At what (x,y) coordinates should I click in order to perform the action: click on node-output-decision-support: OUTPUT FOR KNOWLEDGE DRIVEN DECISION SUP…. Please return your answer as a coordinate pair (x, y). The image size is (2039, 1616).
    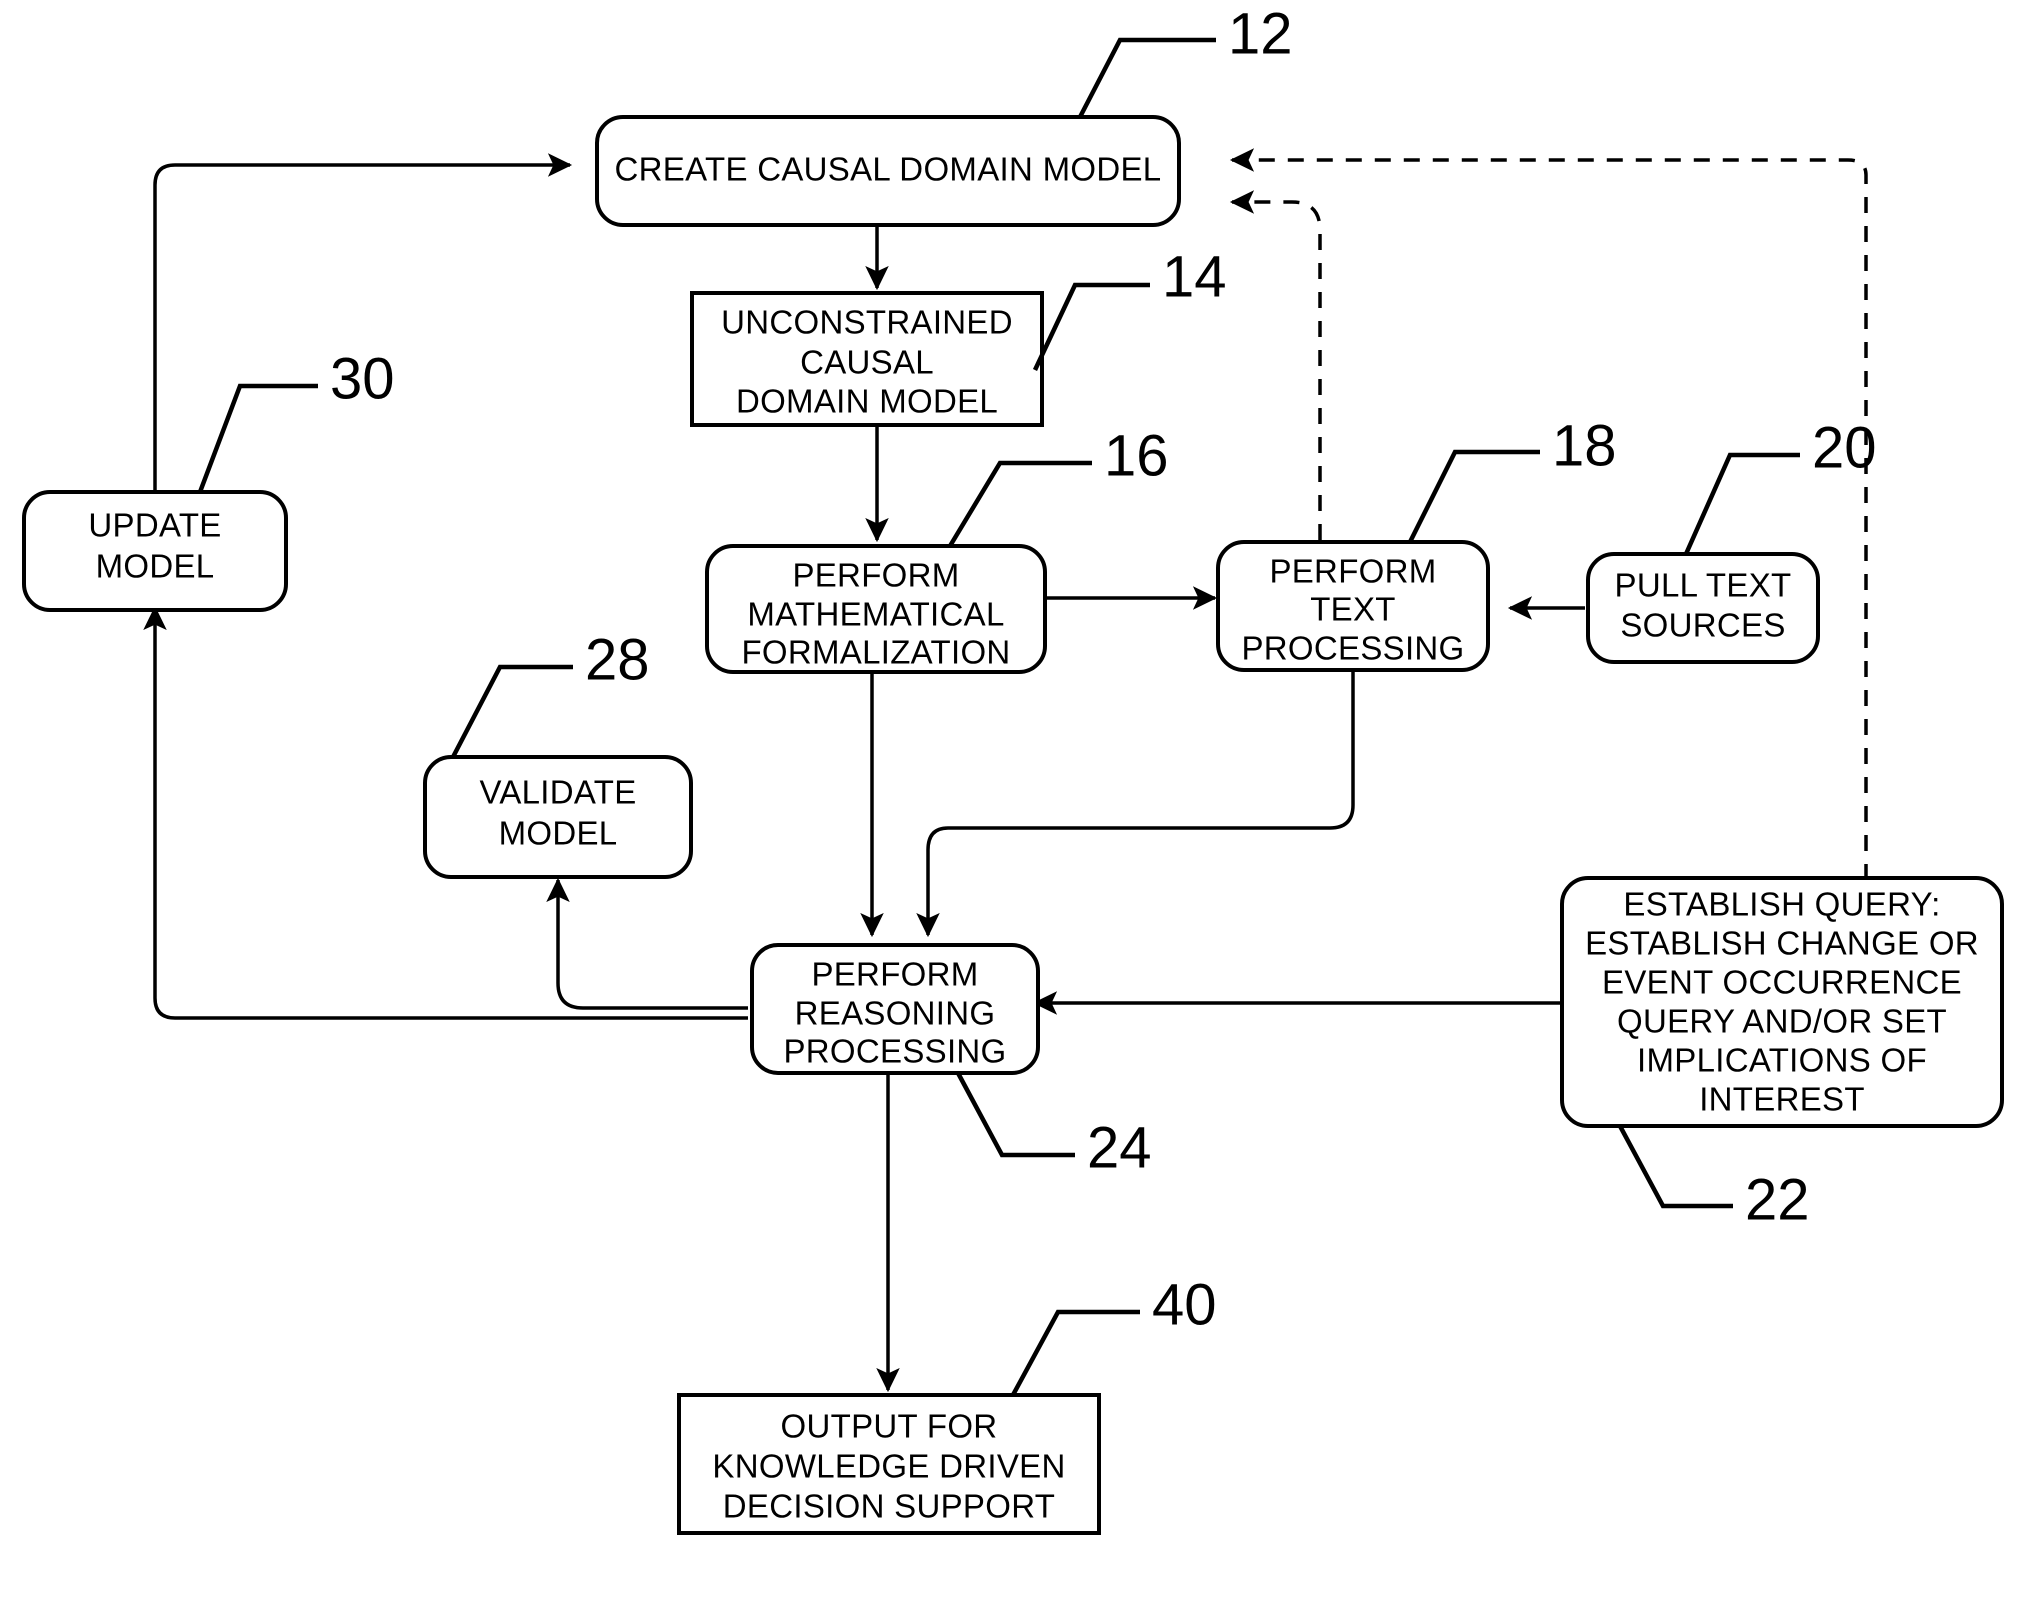
    Looking at the image, I should click on (889, 1464).